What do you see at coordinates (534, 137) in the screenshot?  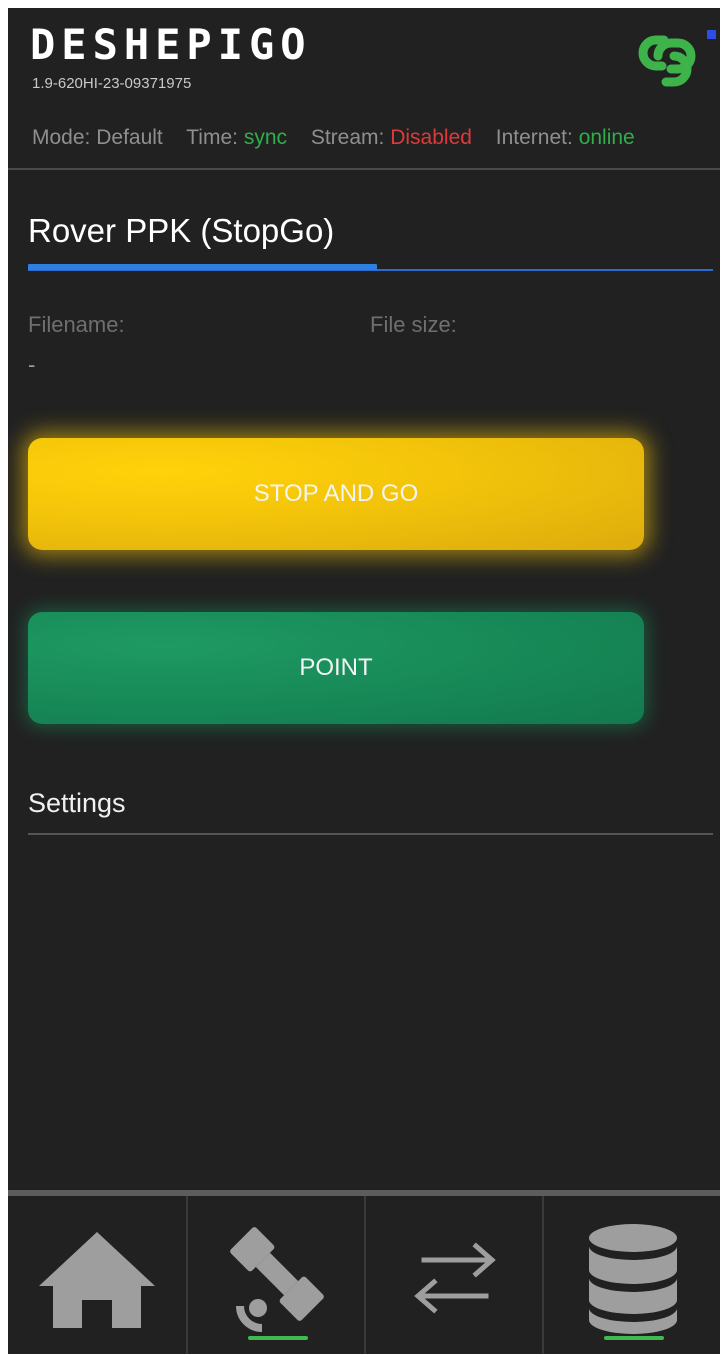 I see `internet-label: Internet:` at bounding box center [534, 137].